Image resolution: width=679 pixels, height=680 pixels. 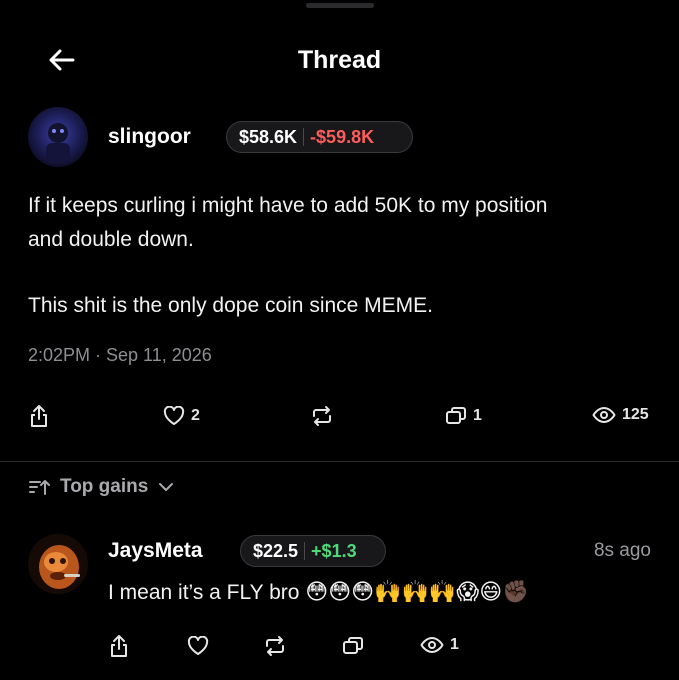 What do you see at coordinates (340, 5) in the screenshot?
I see `sheet-grabber` at bounding box center [340, 5].